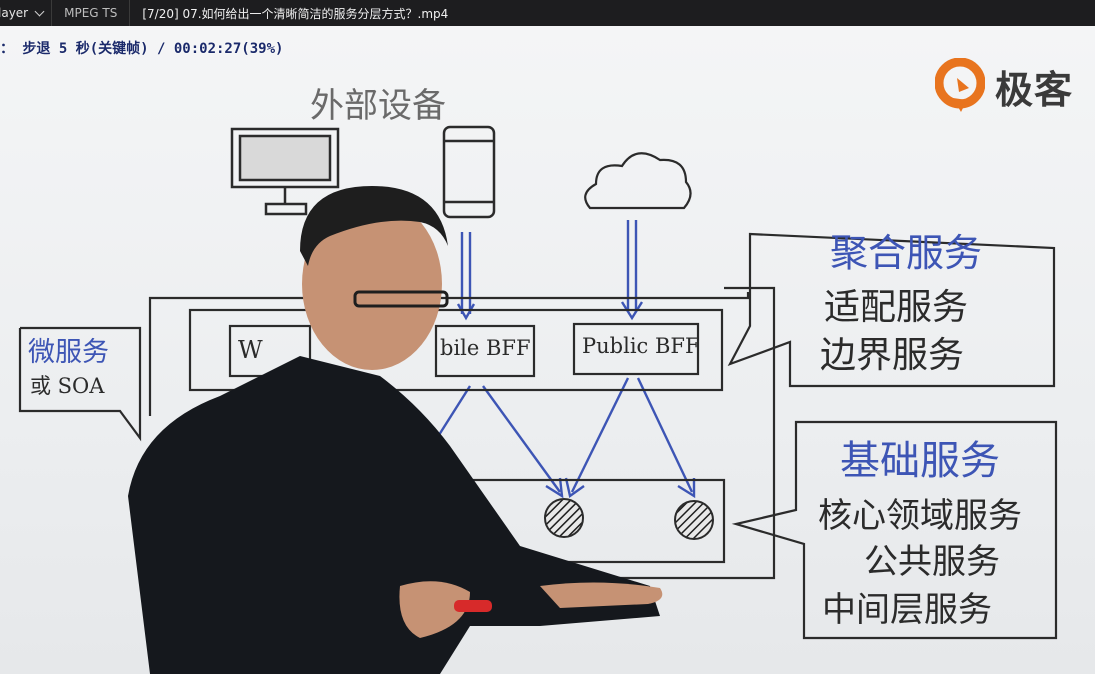 The width and height of the screenshot is (1095, 674). What do you see at coordinates (892, 355) in the screenshot?
I see `aggregation-item: 边界服务` at bounding box center [892, 355].